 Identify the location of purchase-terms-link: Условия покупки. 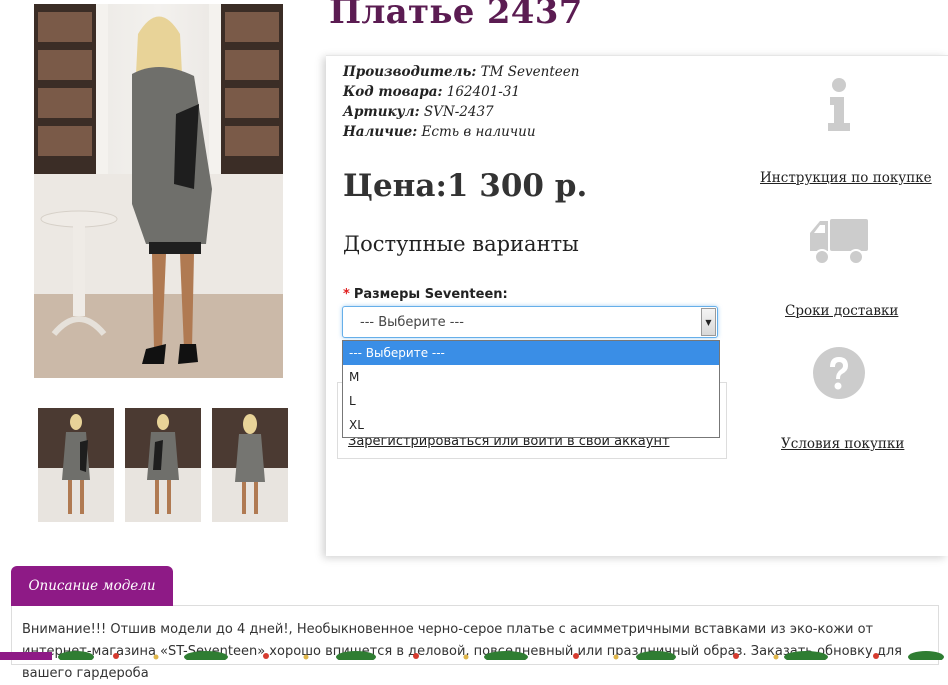
(842, 444).